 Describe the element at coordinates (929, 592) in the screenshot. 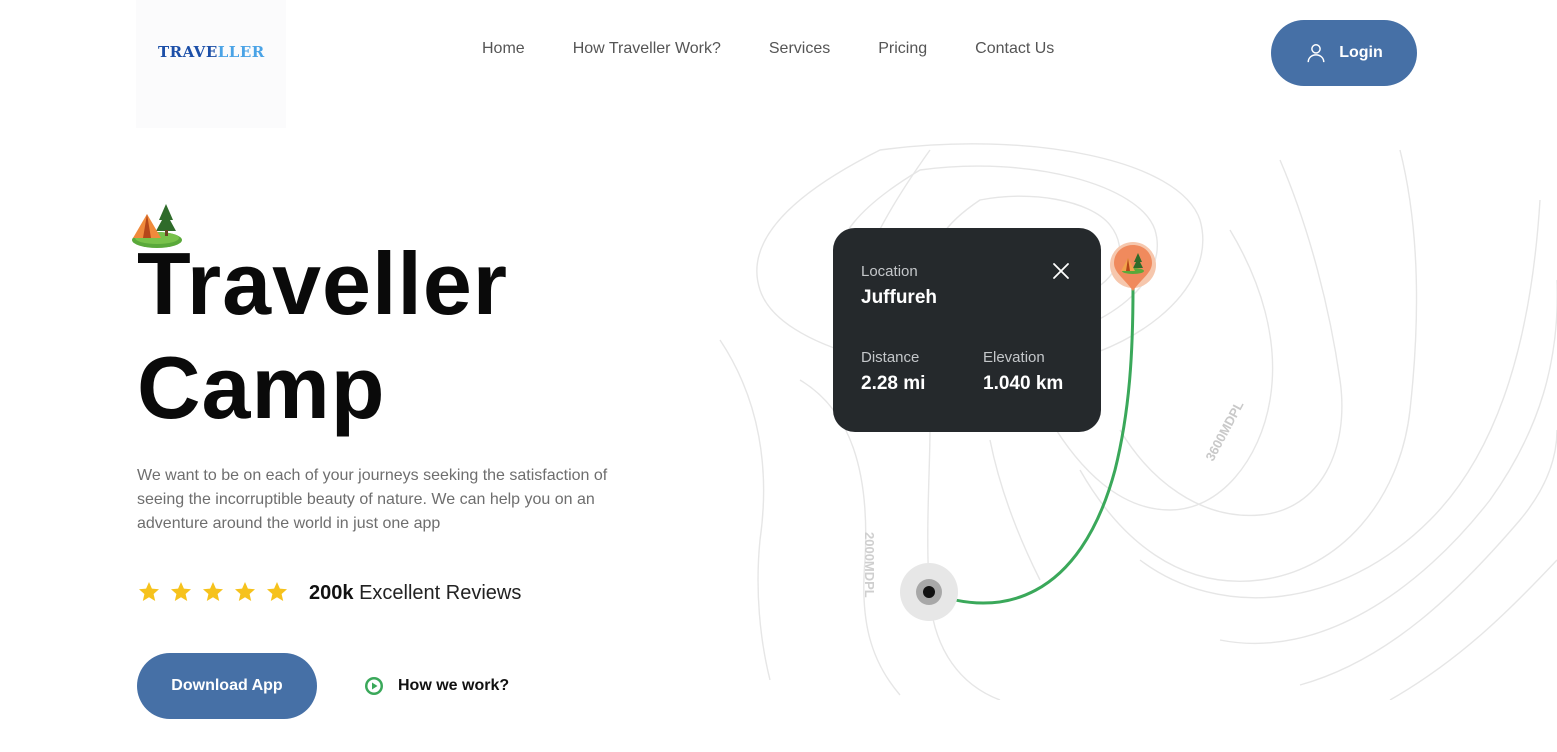

I see `start-point` at that location.